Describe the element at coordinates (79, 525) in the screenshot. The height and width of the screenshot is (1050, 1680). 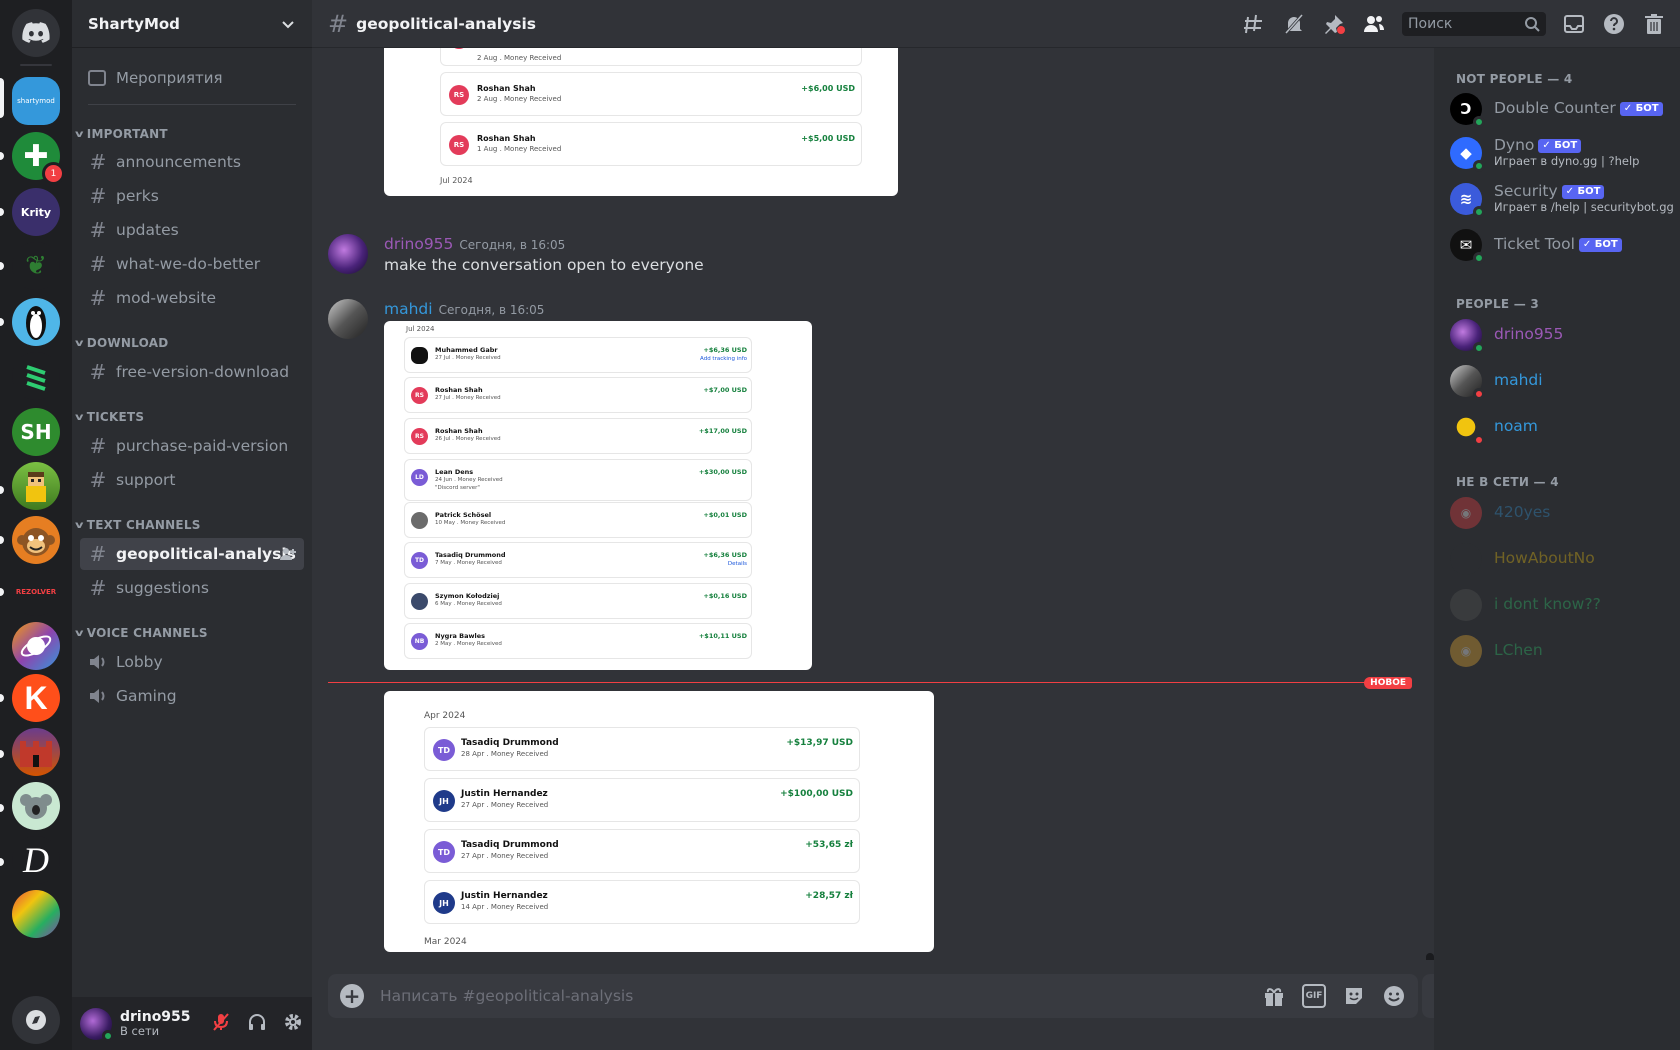
I see `chevron-down-icon: v` at that location.